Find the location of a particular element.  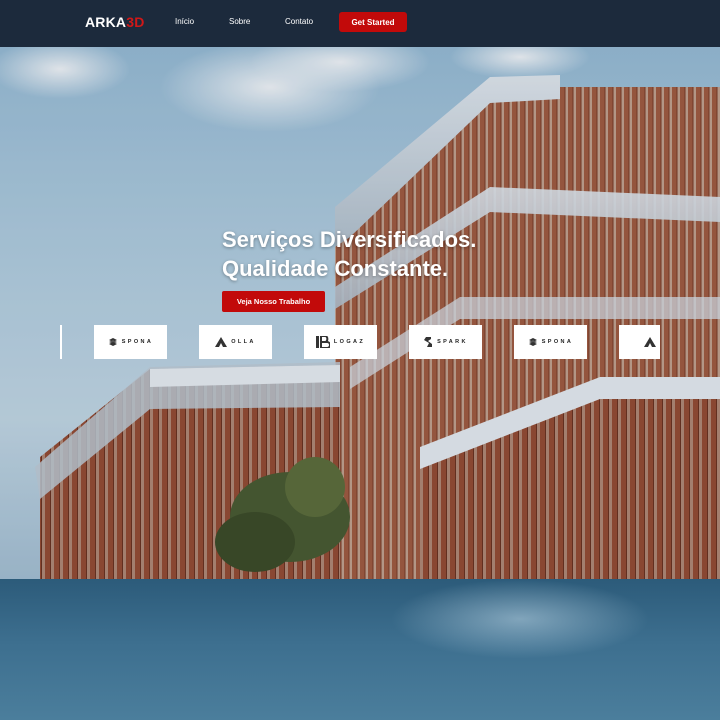

nav-link-contato: Contato is located at coordinates (299, 21).